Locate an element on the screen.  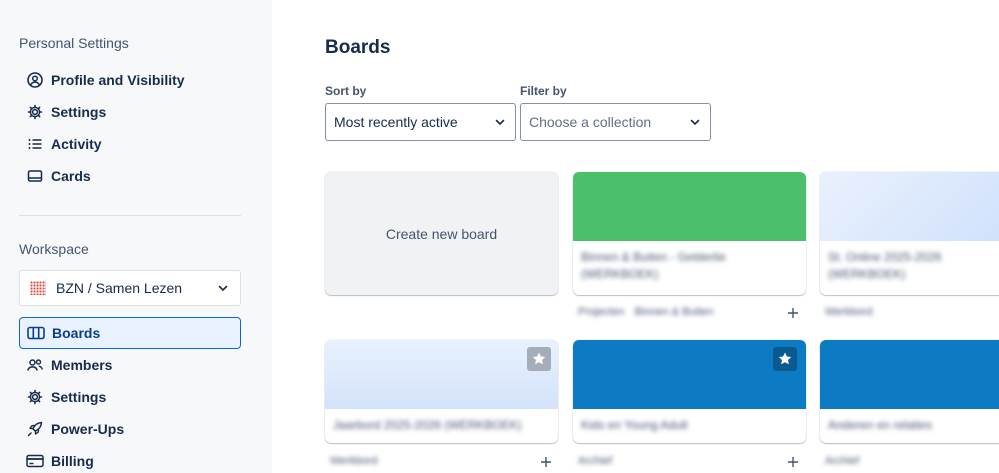
workspace-selector: BZN / Samen Lezen is located at coordinates (130, 288).